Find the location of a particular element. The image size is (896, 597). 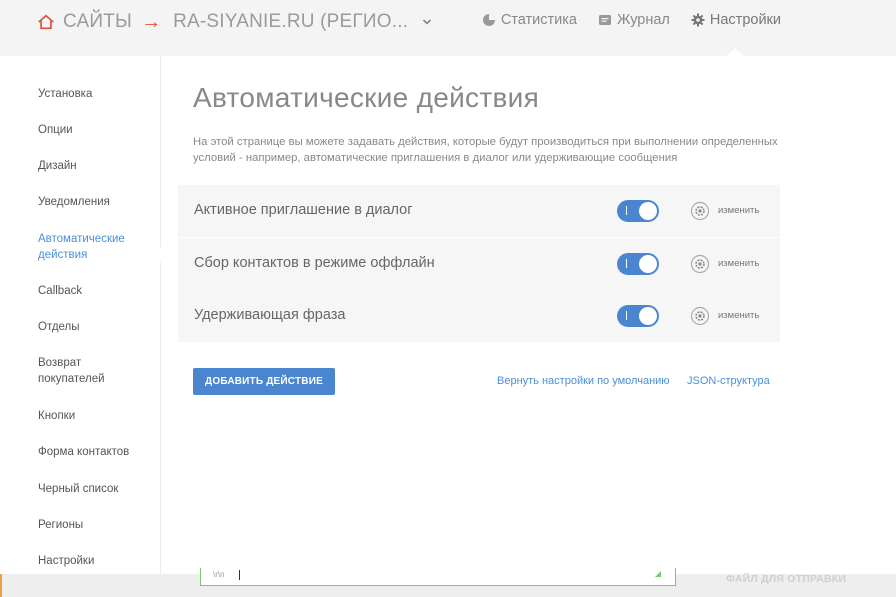

attach-file-button: ФАЙЛ ДЛЯ ОТПРАВКИ is located at coordinates (786, 579).